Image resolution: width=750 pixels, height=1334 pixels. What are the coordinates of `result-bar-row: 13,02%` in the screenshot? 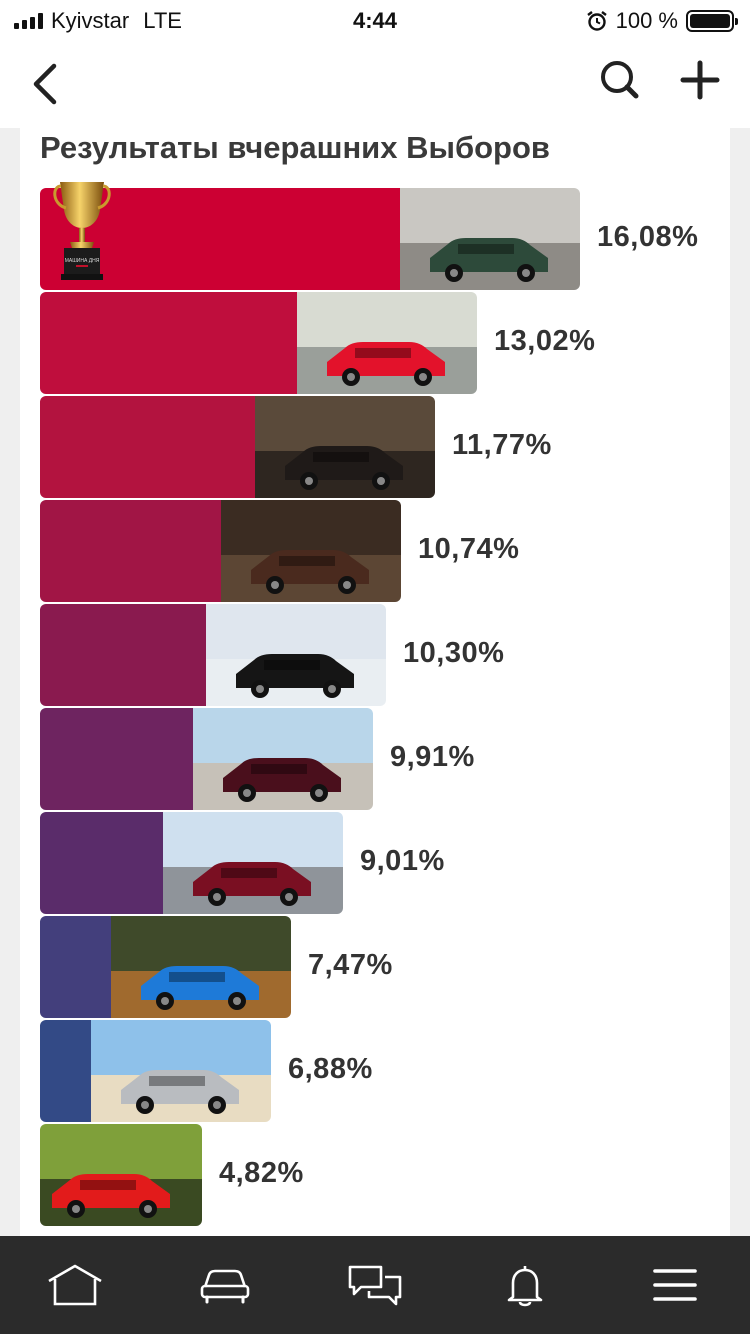 It's located at (385, 343).